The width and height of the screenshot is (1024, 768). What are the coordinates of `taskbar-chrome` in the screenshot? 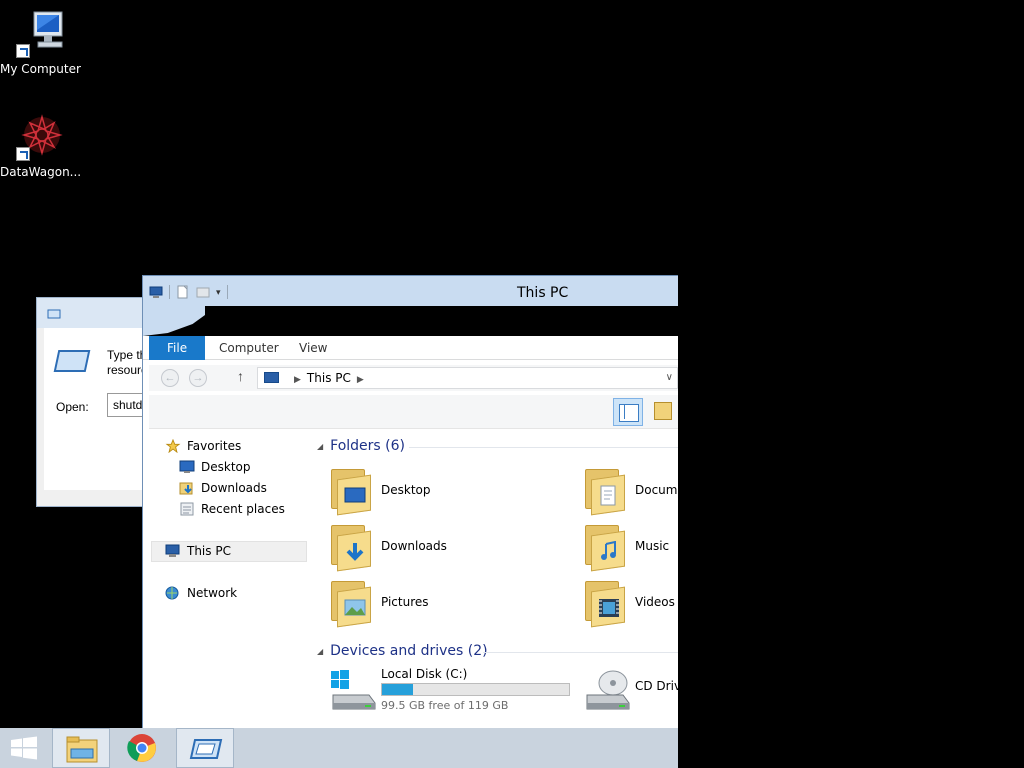 It's located at (143, 748).